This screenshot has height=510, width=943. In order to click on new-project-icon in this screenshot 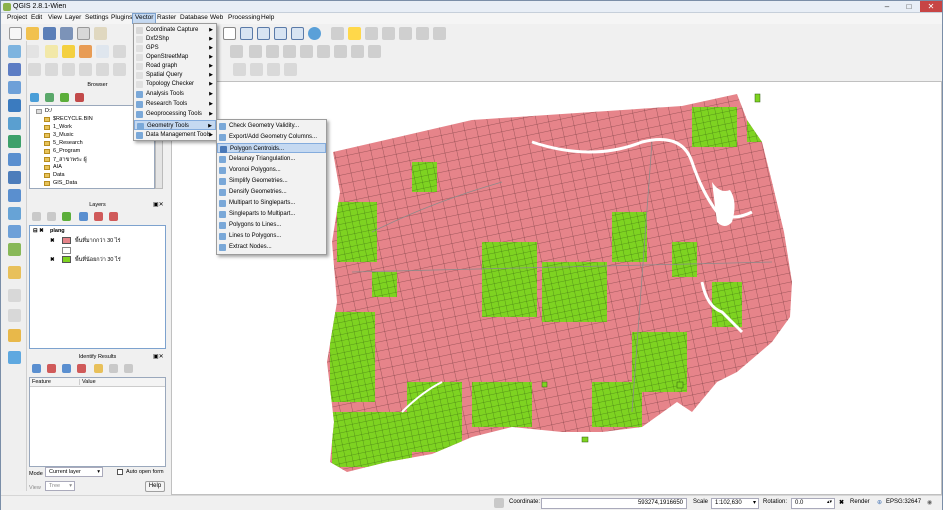, I will do `click(15, 33)`.